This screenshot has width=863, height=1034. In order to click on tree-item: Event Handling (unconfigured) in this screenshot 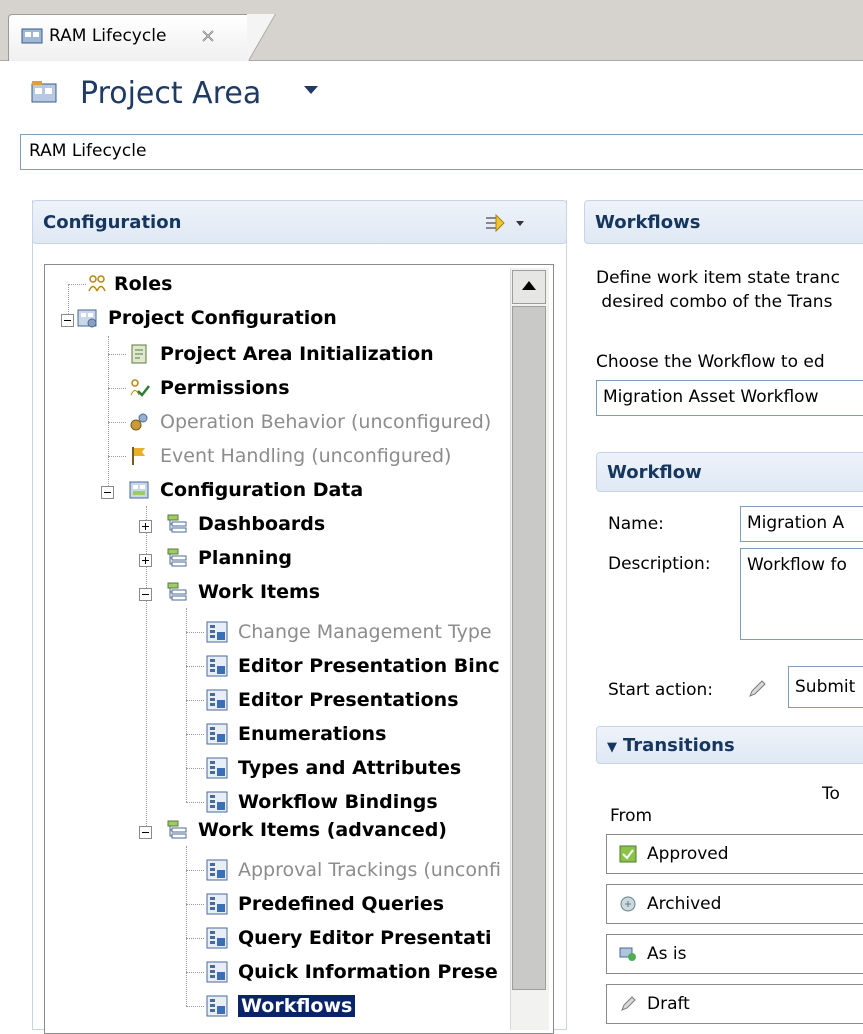, I will do `click(318, 456)`.